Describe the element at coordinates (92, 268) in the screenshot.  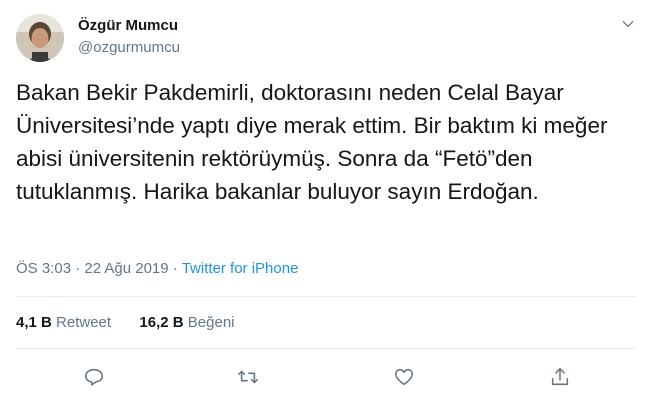
I see `tweet-timestamp: ÖS 3:03 · 22 Ağu 2019` at that location.